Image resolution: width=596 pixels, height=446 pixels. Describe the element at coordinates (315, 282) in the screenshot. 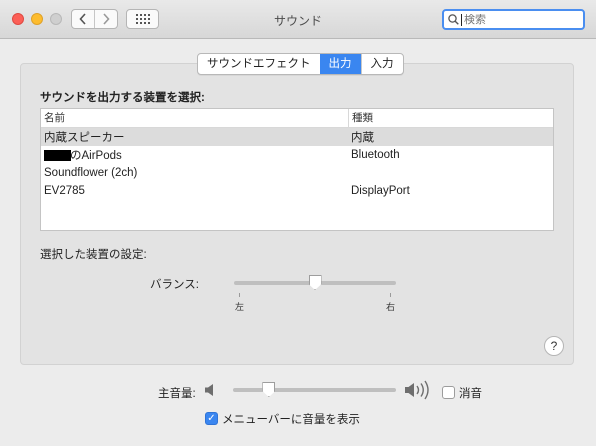

I see `balance-slider-thumb` at that location.